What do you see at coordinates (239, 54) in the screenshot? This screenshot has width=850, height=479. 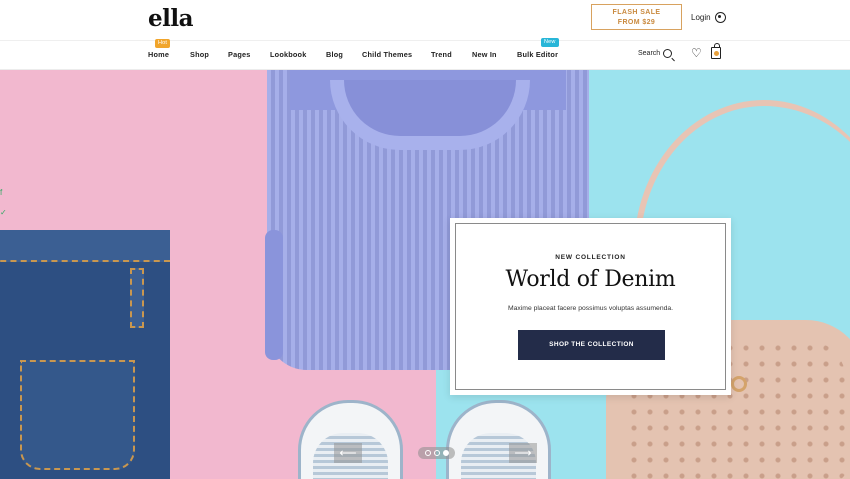 I see `nav-item-pages: Pages` at bounding box center [239, 54].